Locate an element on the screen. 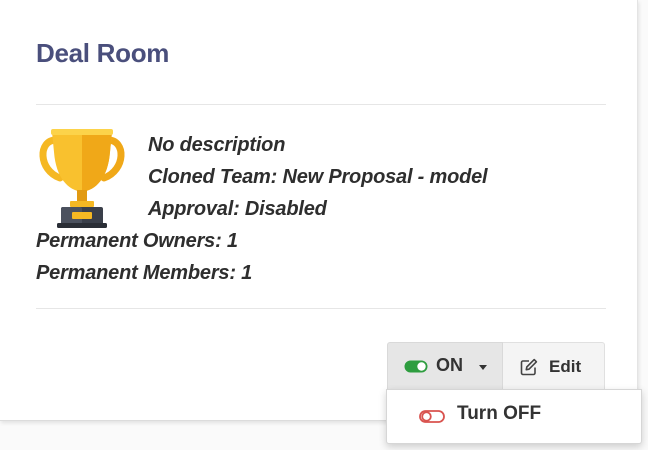 The height and width of the screenshot is (450, 648). permanent-members-text: Permanent Members: 1 is located at coordinates (144, 273).